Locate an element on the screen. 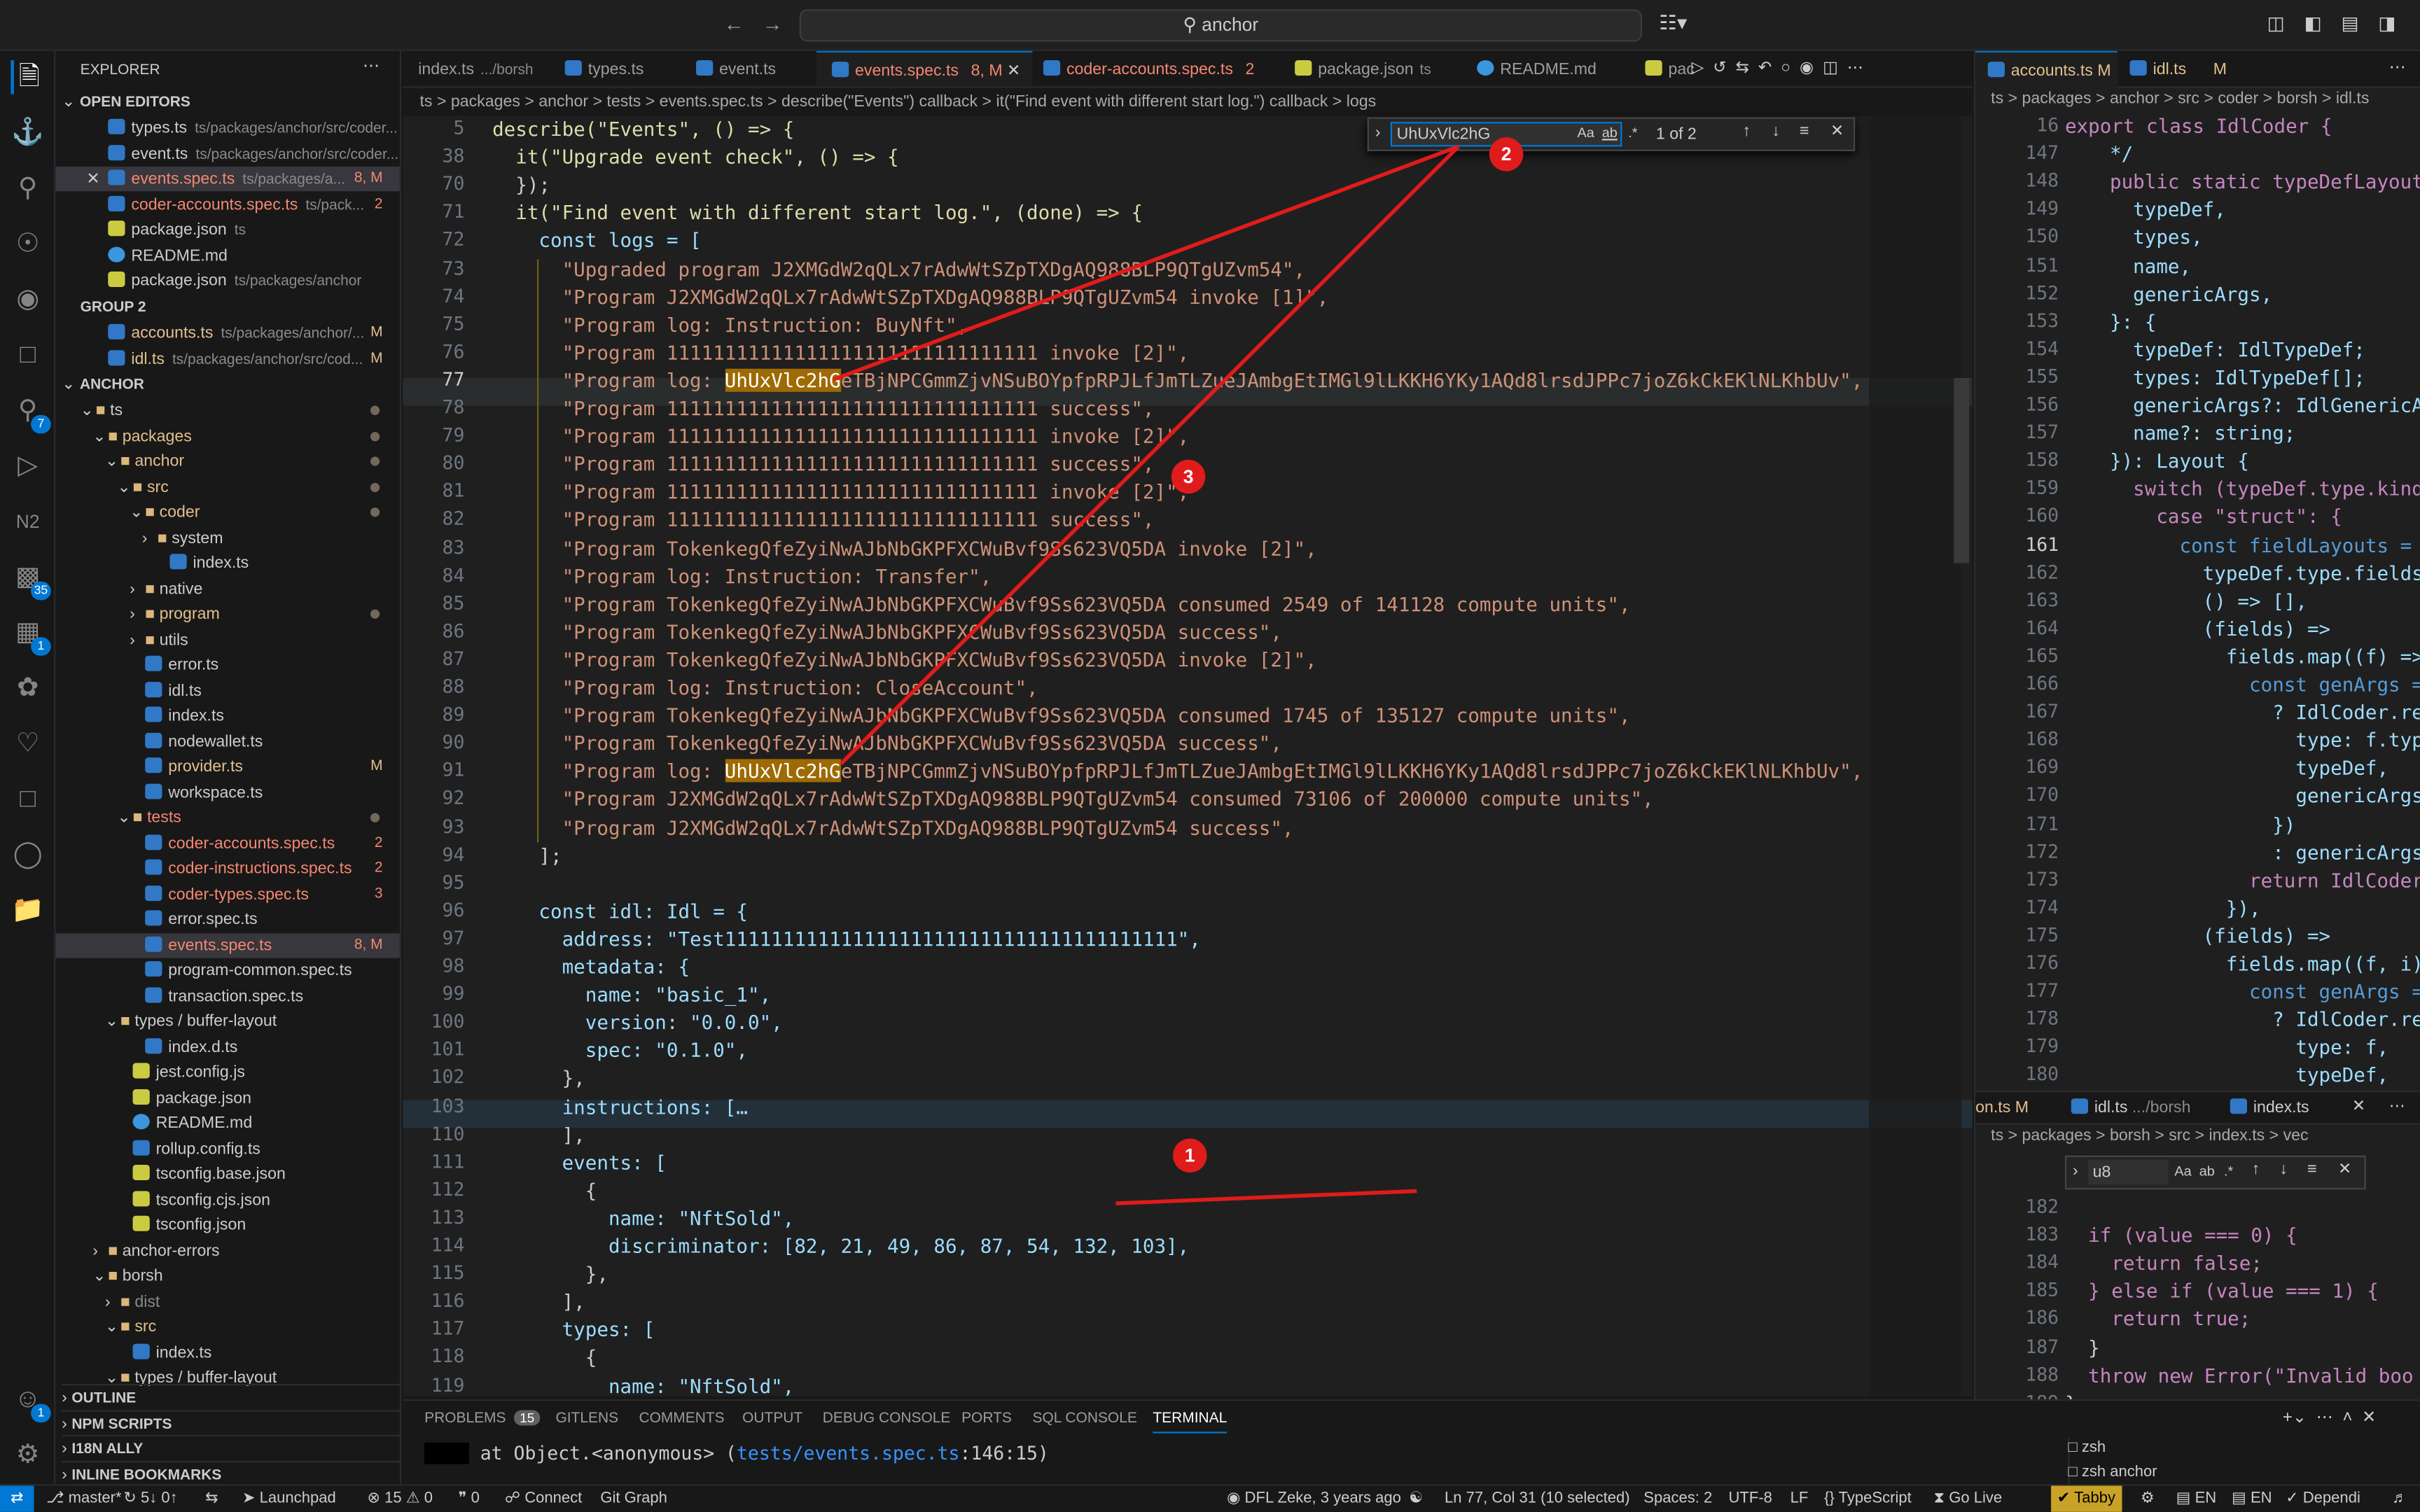 This screenshot has width=2420, height=1512. settings-sync-icon: ⚙ is located at coordinates (2148, 1498).